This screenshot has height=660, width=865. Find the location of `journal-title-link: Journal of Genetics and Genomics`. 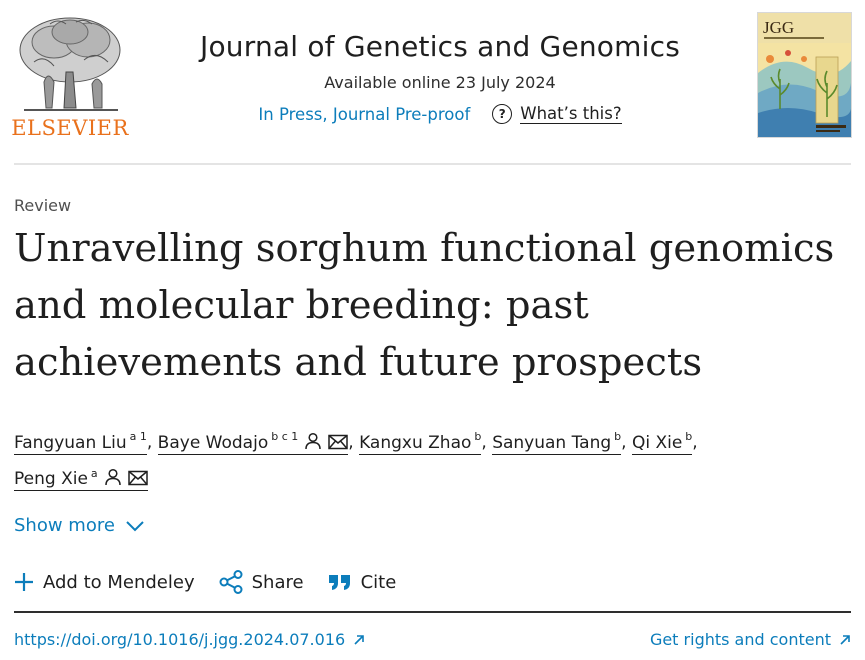

journal-title-link: Journal of Genetics and Genomics is located at coordinates (440, 46).